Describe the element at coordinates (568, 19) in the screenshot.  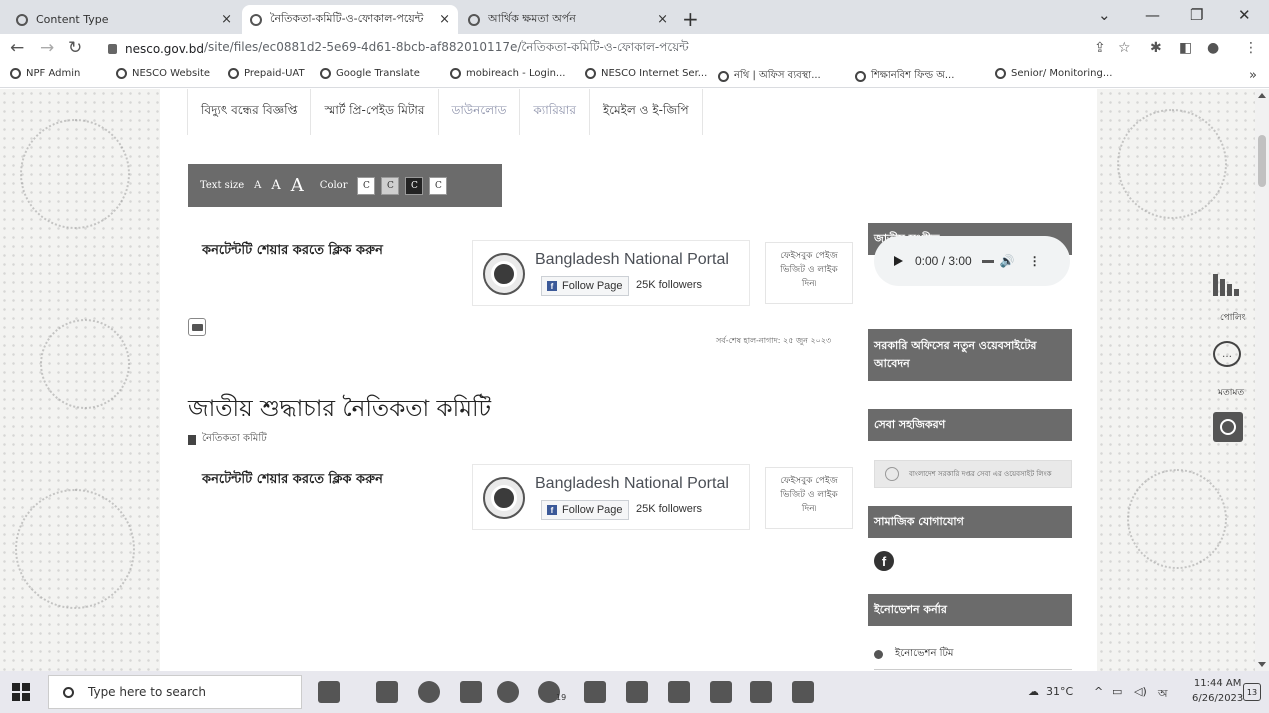
I see `tab-financial-power: আর্থিক ক্ষমতা অর্পন ×` at that location.